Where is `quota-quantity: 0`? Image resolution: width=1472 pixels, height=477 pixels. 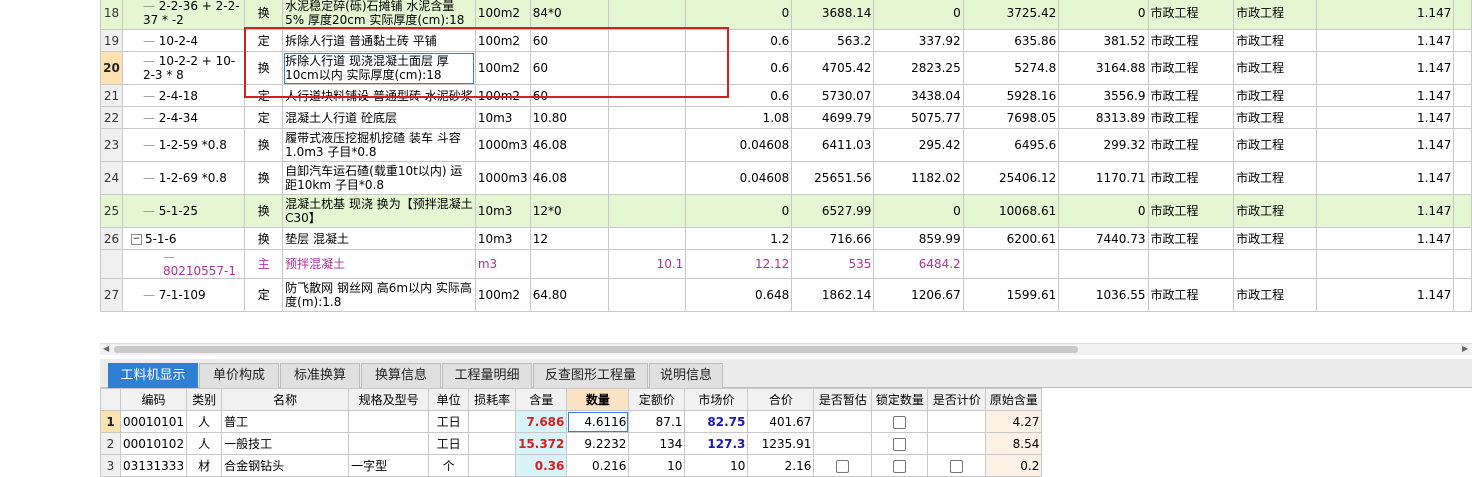 quota-quantity: 0 is located at coordinates (739, 211).